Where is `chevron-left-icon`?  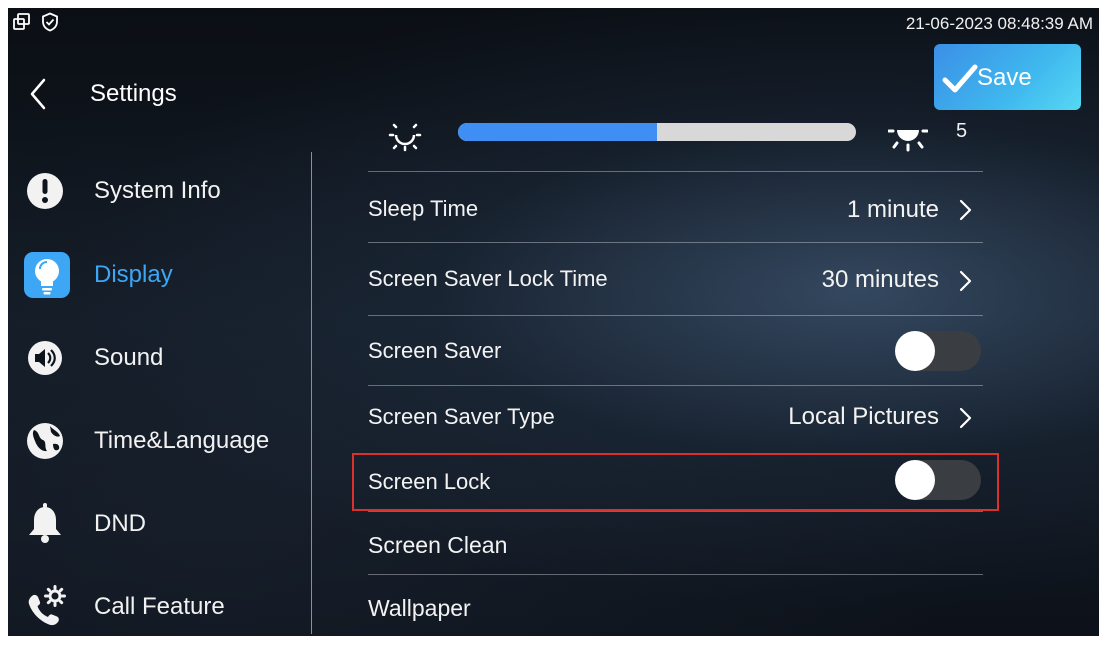
chevron-left-icon is located at coordinates (38, 94).